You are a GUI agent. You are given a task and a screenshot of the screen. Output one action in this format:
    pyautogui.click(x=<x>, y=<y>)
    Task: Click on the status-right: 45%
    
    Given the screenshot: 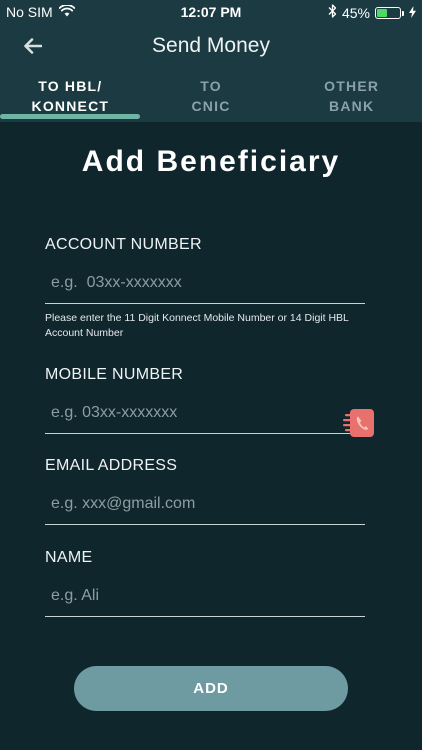 What is the action you would take?
    pyautogui.click(x=372, y=12)
    